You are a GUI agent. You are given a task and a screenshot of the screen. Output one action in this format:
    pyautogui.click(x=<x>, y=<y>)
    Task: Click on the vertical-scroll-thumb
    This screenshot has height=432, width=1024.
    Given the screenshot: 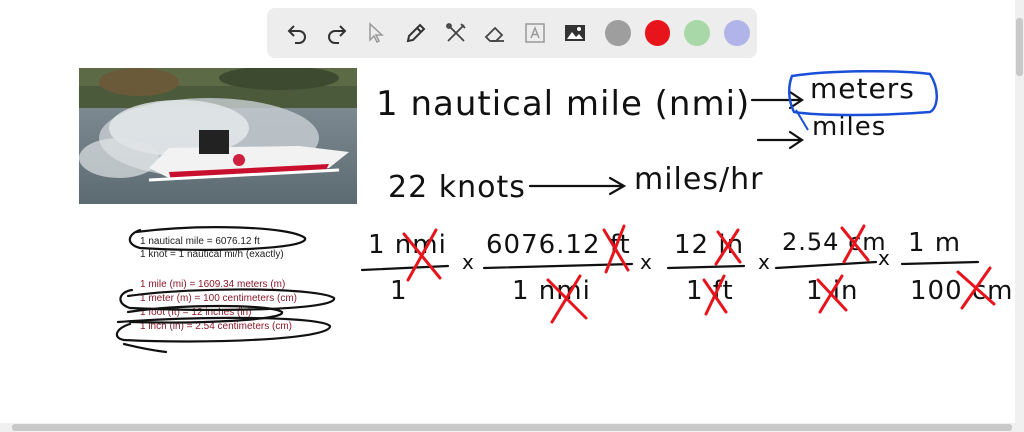 What is the action you would take?
    pyautogui.click(x=1019, y=47)
    